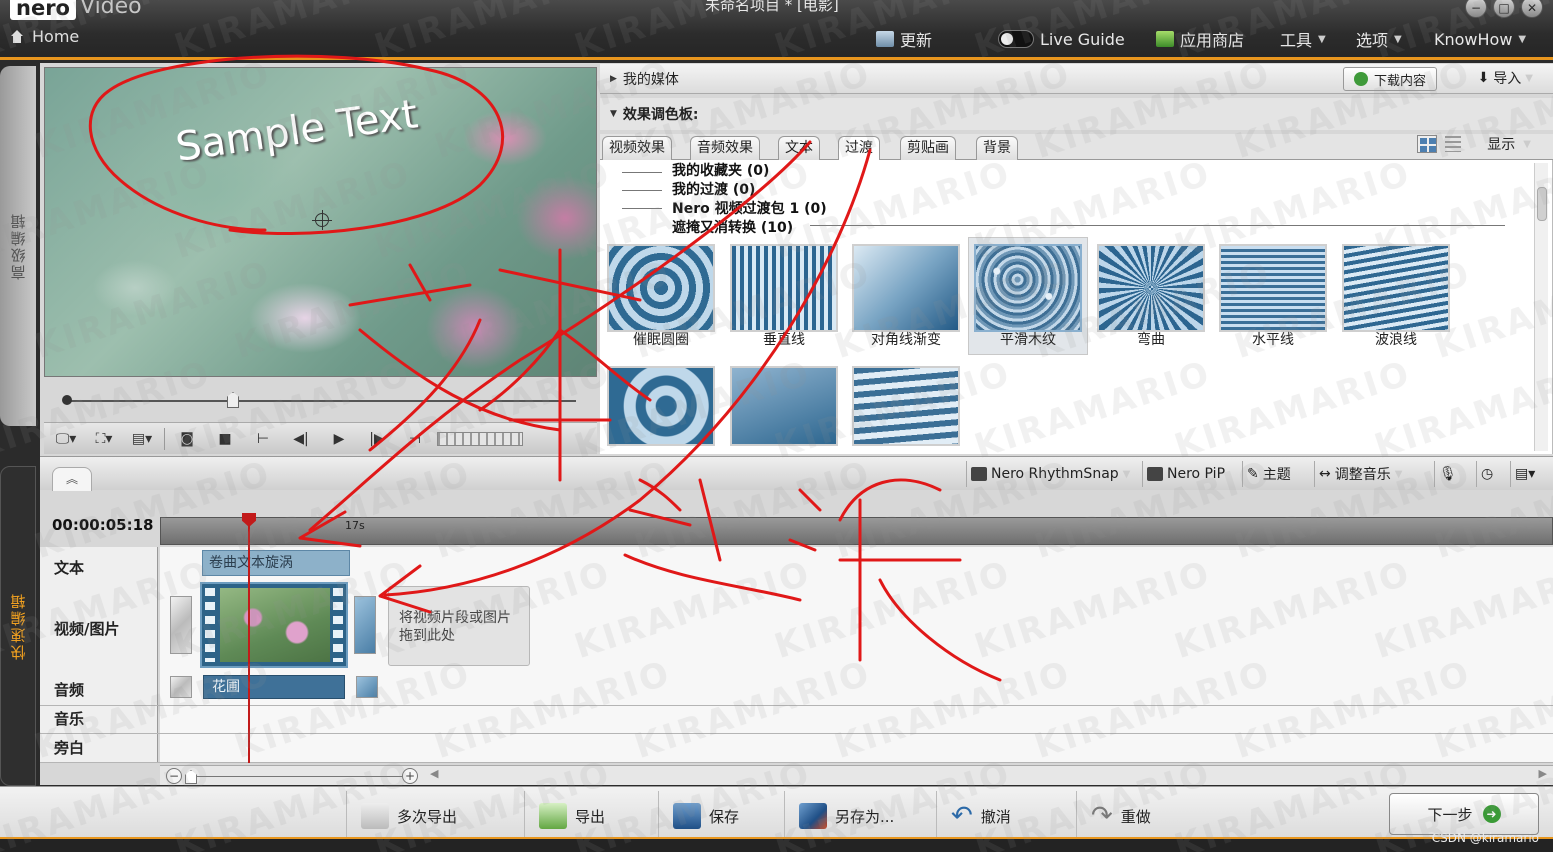 The image size is (1553, 852). Describe the element at coordinates (1541, 307) in the screenshot. I see `effects-scrollbar` at that location.